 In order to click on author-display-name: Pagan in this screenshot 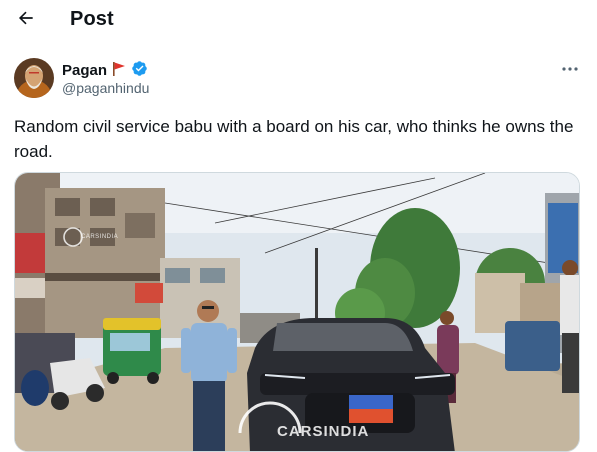, I will do `click(84, 70)`.